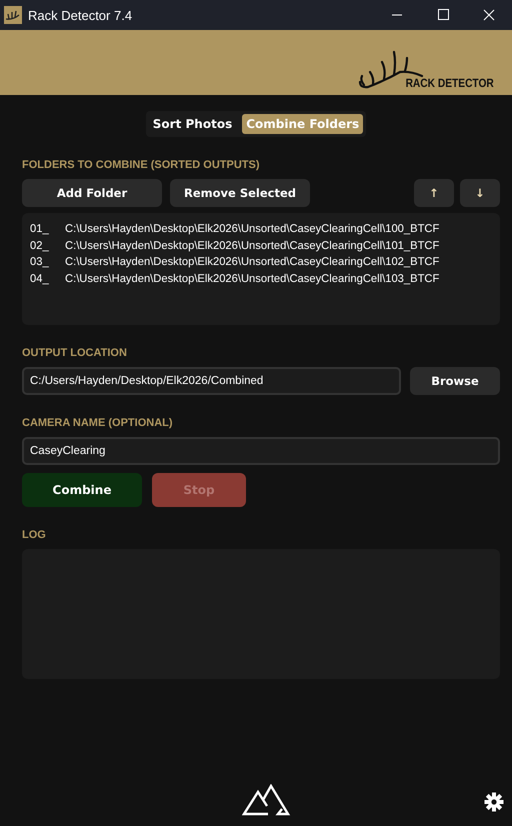  I want to click on folder-path: C:\Users\Hayden\Desktop\Elk2026\Unsorted\CaseyClearingCell\101_BTCF, so click(252, 246).